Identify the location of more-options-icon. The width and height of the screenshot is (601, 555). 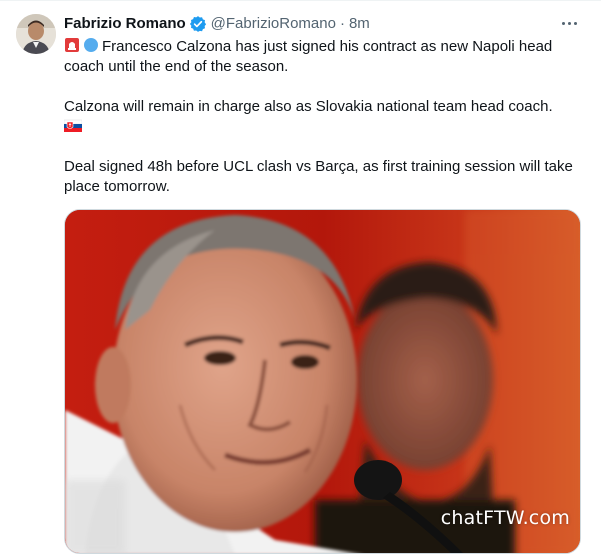
(569, 23).